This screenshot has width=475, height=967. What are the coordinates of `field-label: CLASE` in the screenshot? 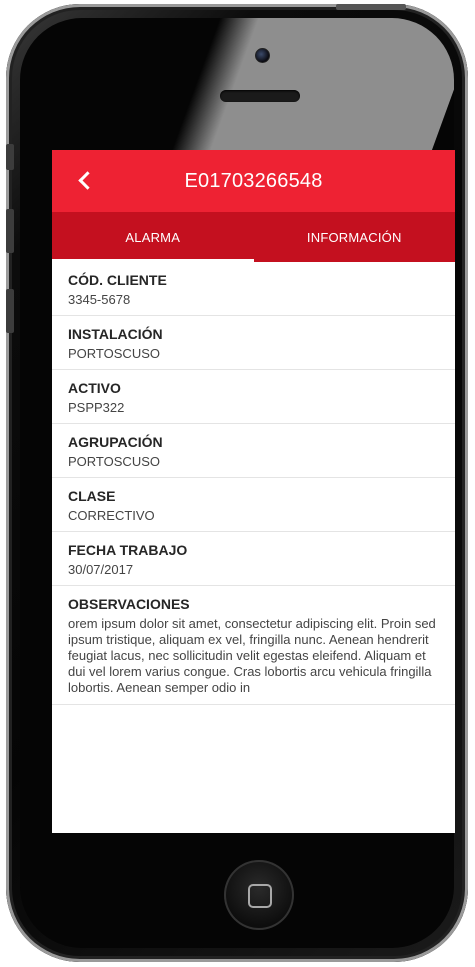 It's located at (92, 496).